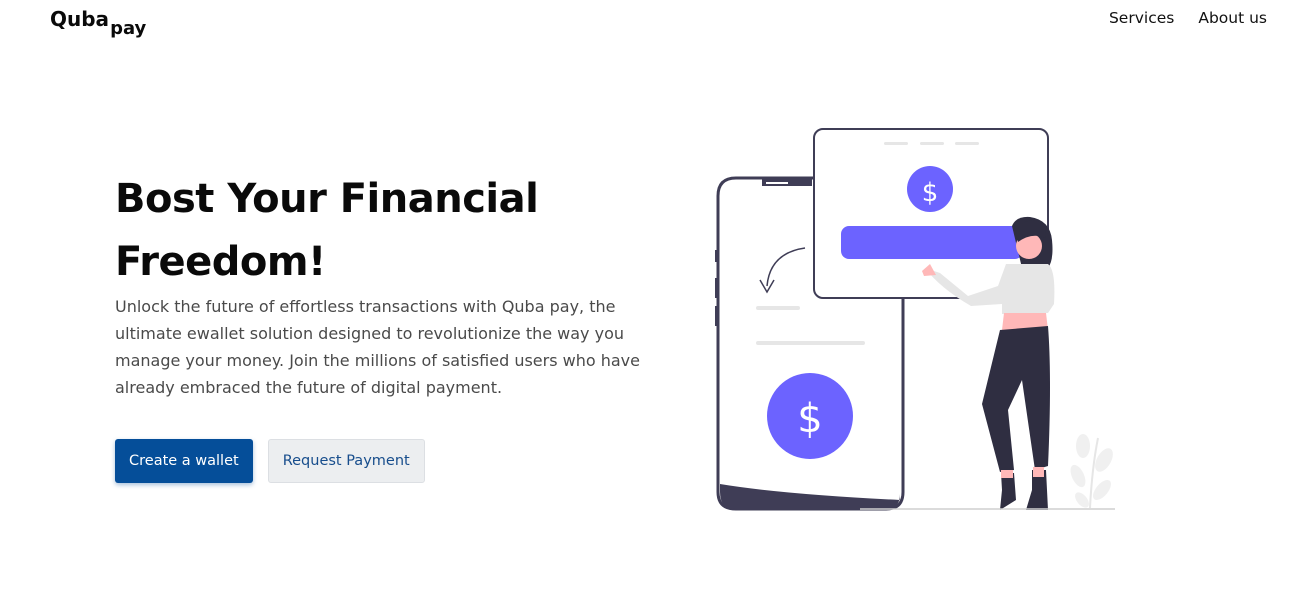  Describe the element at coordinates (184, 461) in the screenshot. I see `create-wallet-button: Create a wallet` at that location.